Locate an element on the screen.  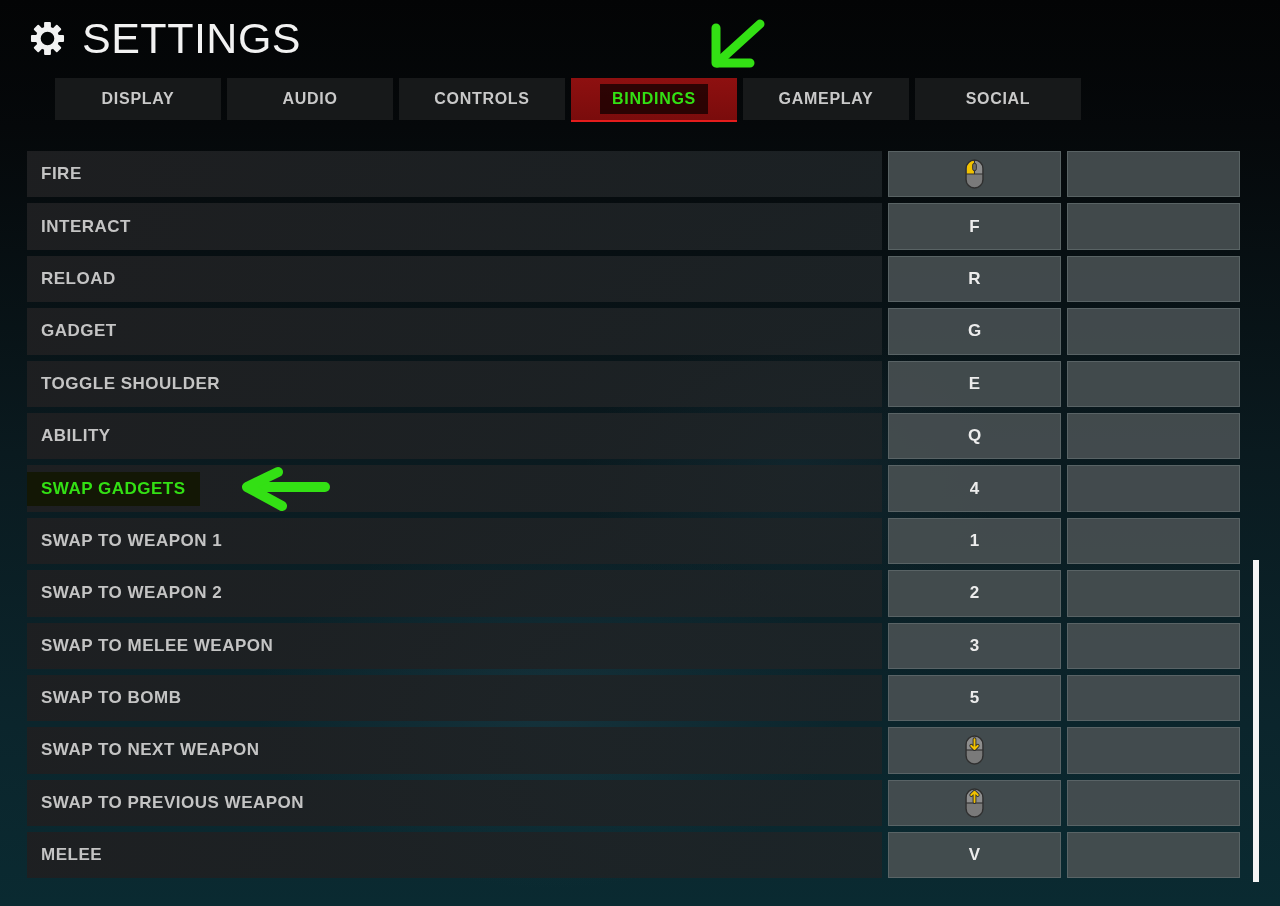
action-label: SWAP TO MELEE WEAPON is located at coordinates (157, 645).